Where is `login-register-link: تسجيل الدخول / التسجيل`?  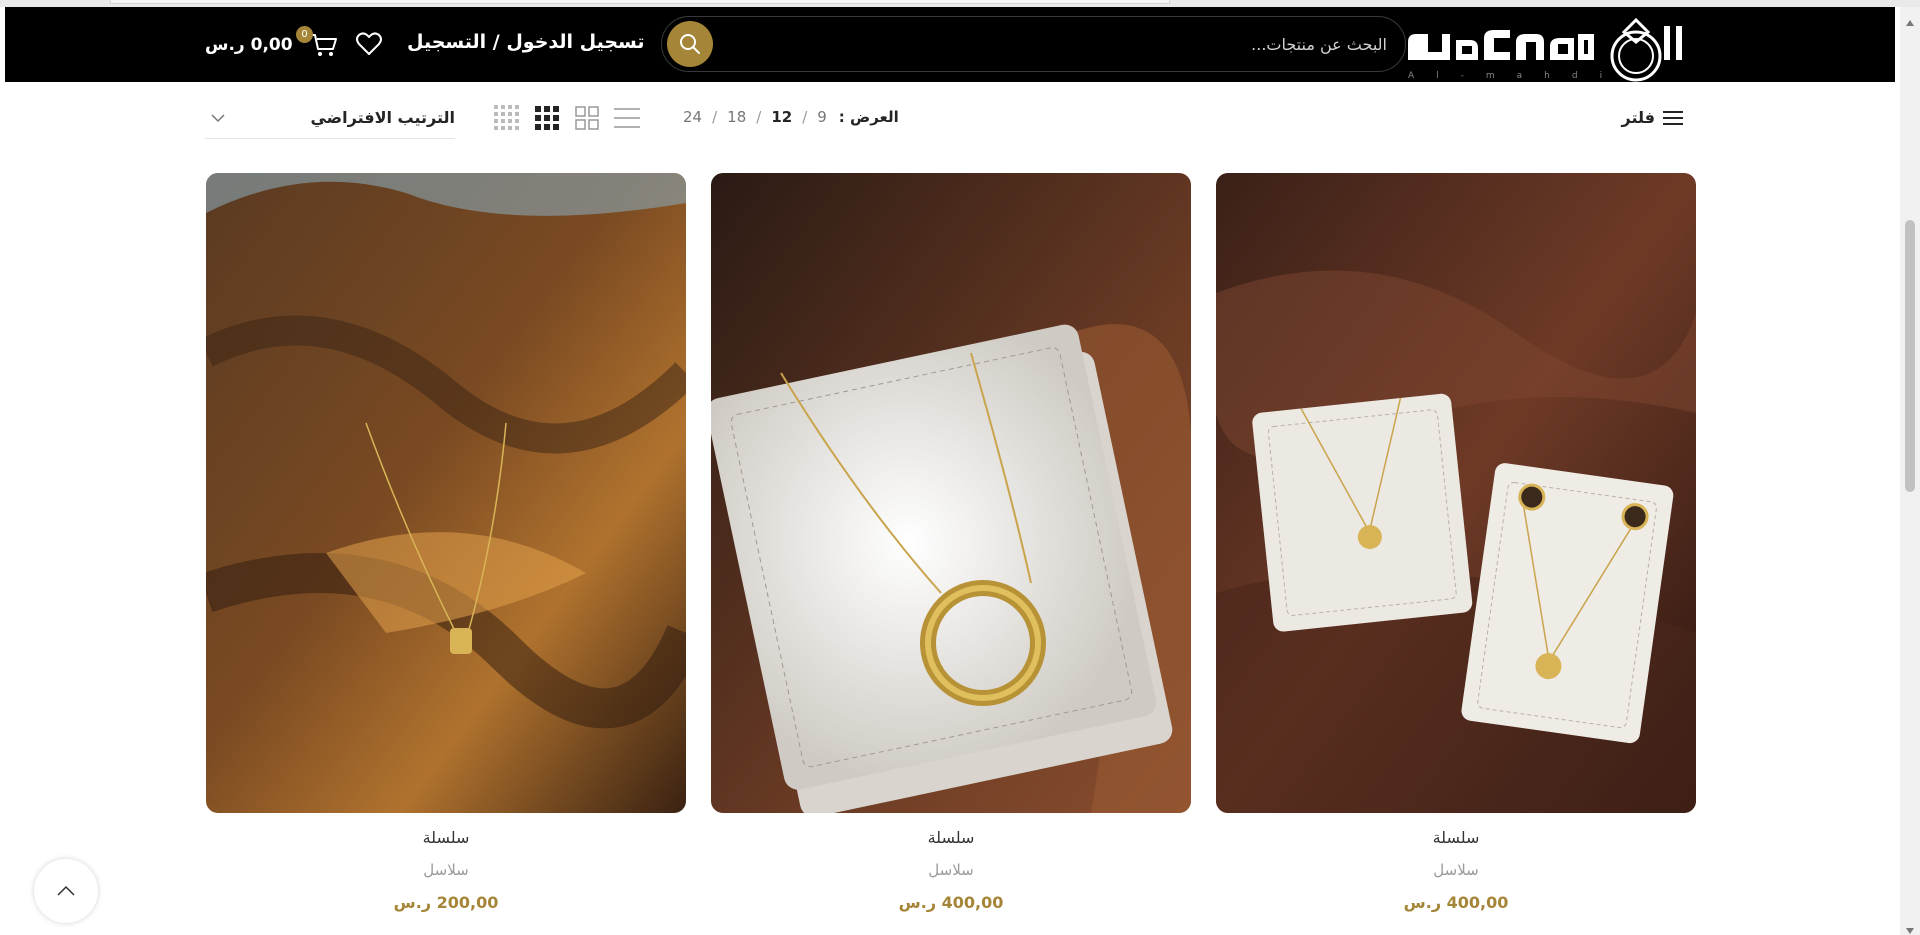 login-register-link: تسجيل الدخول / التسجيل is located at coordinates (526, 42).